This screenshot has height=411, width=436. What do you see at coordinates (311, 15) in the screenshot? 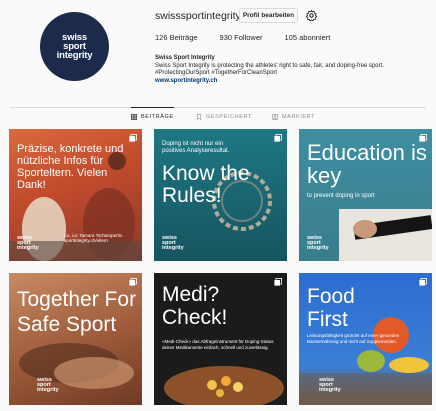
I see `gear-icon` at bounding box center [311, 15].